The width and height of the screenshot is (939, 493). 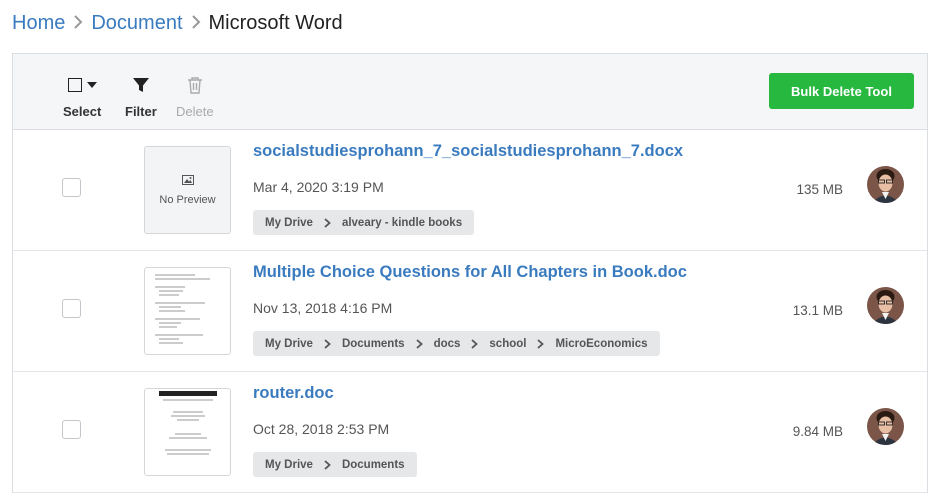 I want to click on file-path: My Drive alveary - kindle books, so click(x=364, y=222).